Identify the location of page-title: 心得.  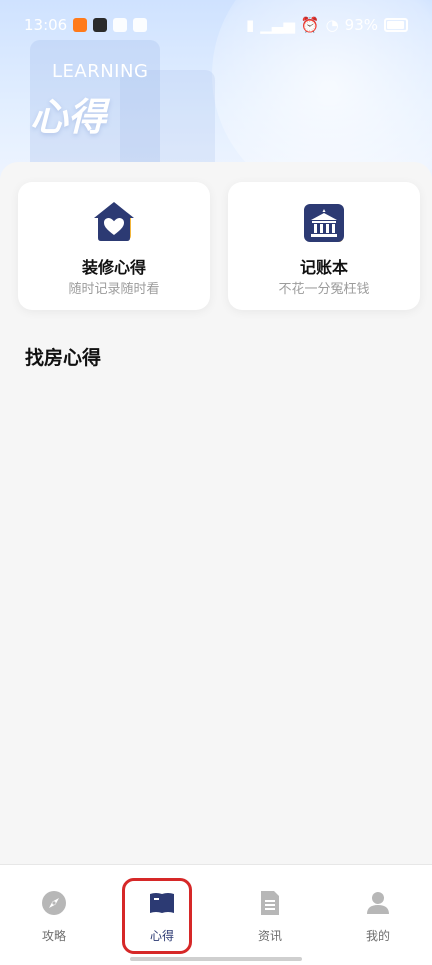
(68, 117).